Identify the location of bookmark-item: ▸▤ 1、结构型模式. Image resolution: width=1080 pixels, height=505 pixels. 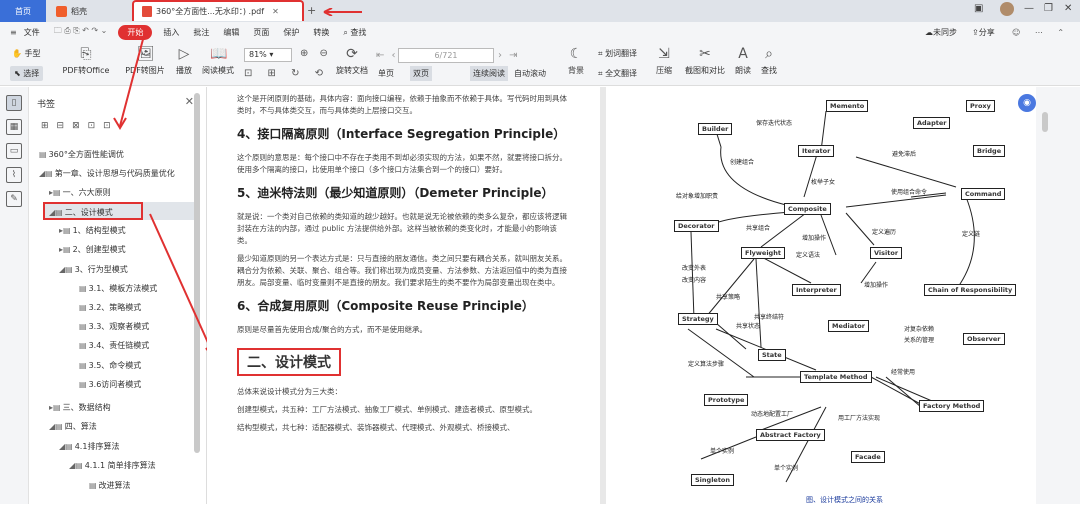
(92, 231).